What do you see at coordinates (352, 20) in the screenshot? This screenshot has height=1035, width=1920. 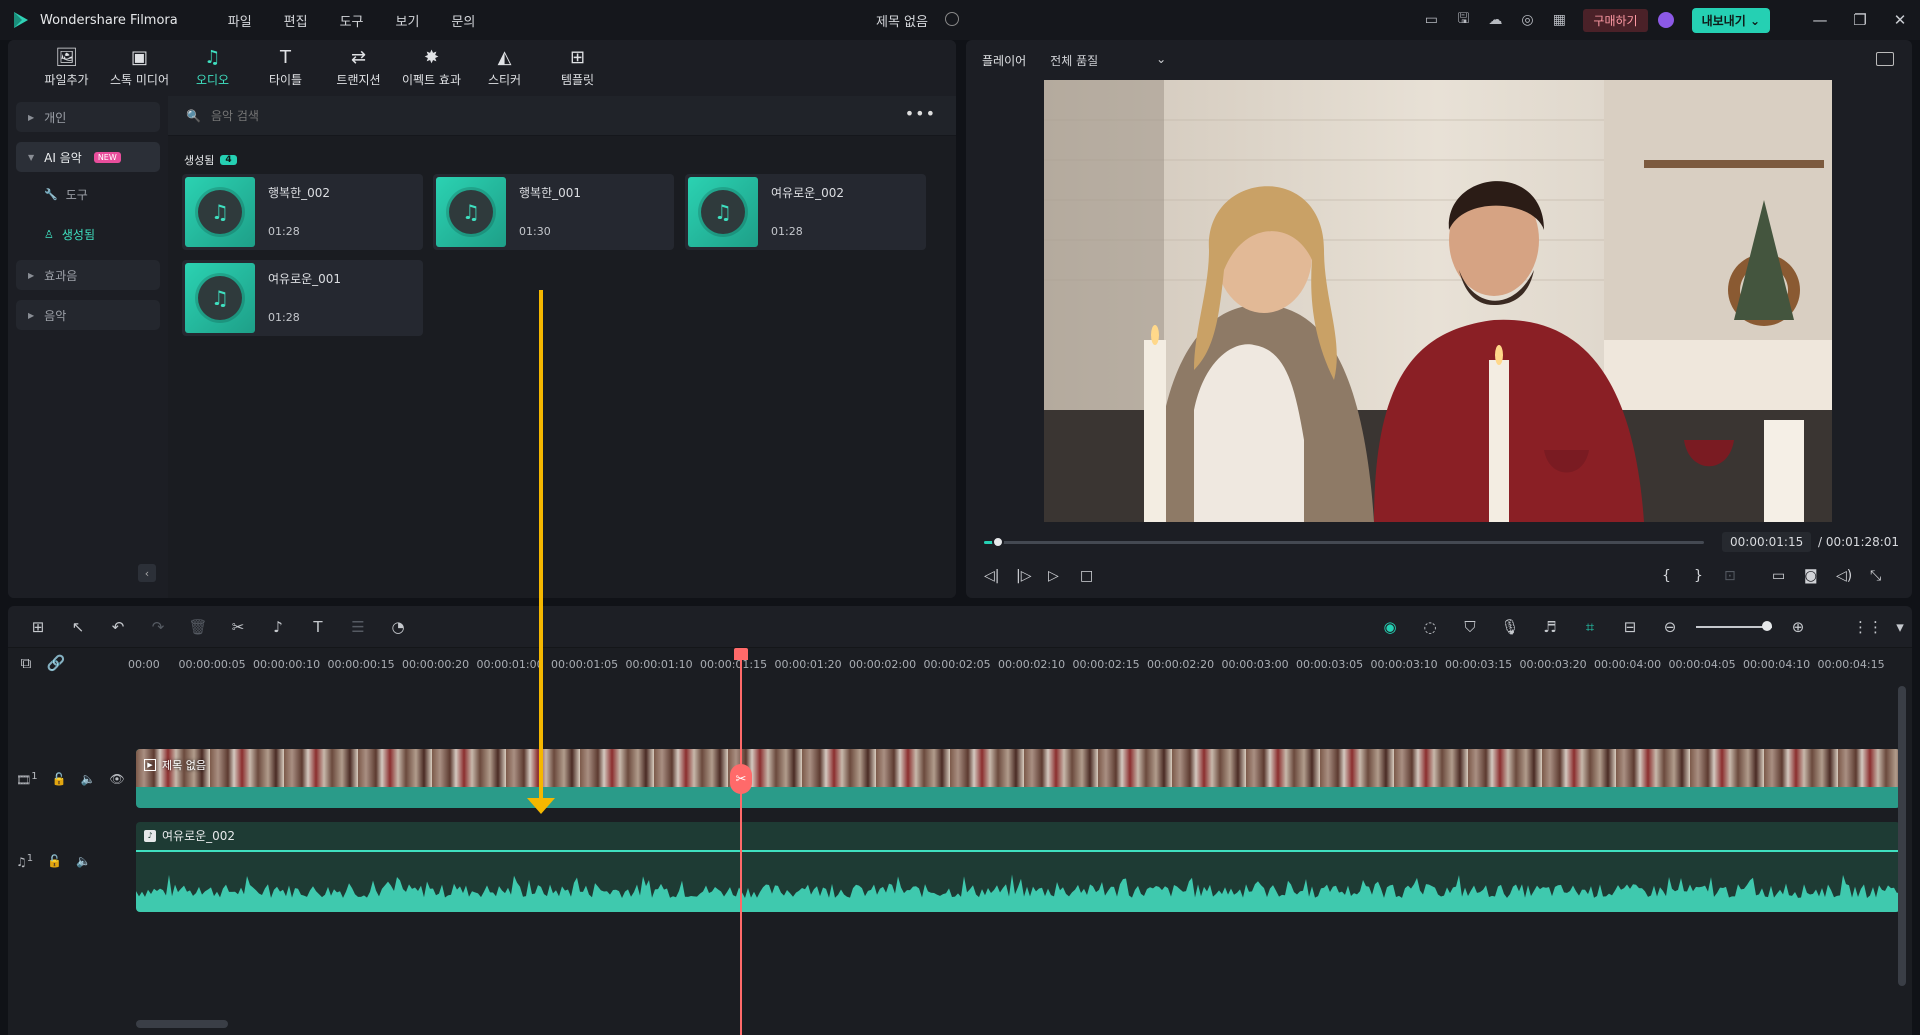 I see `menu-tools: 도구` at bounding box center [352, 20].